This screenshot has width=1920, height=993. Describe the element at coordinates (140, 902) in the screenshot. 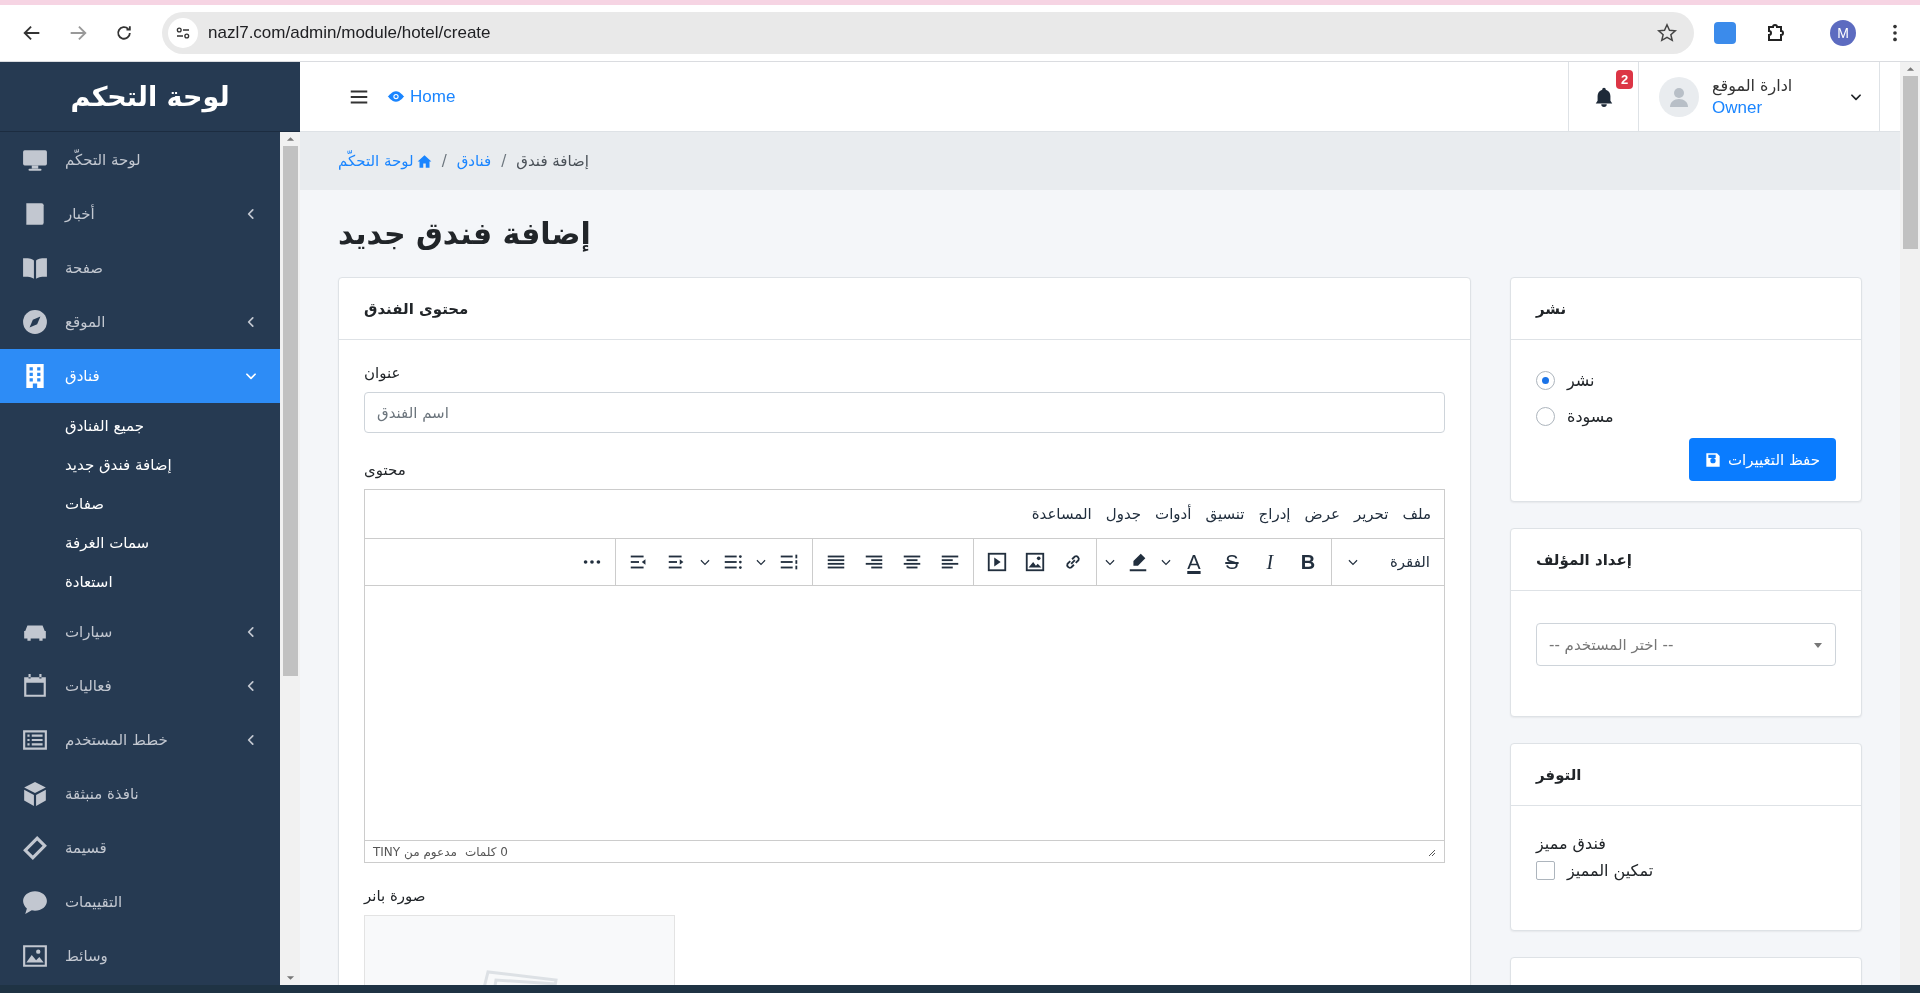

I see `sidebar-item: التقييمات` at that location.